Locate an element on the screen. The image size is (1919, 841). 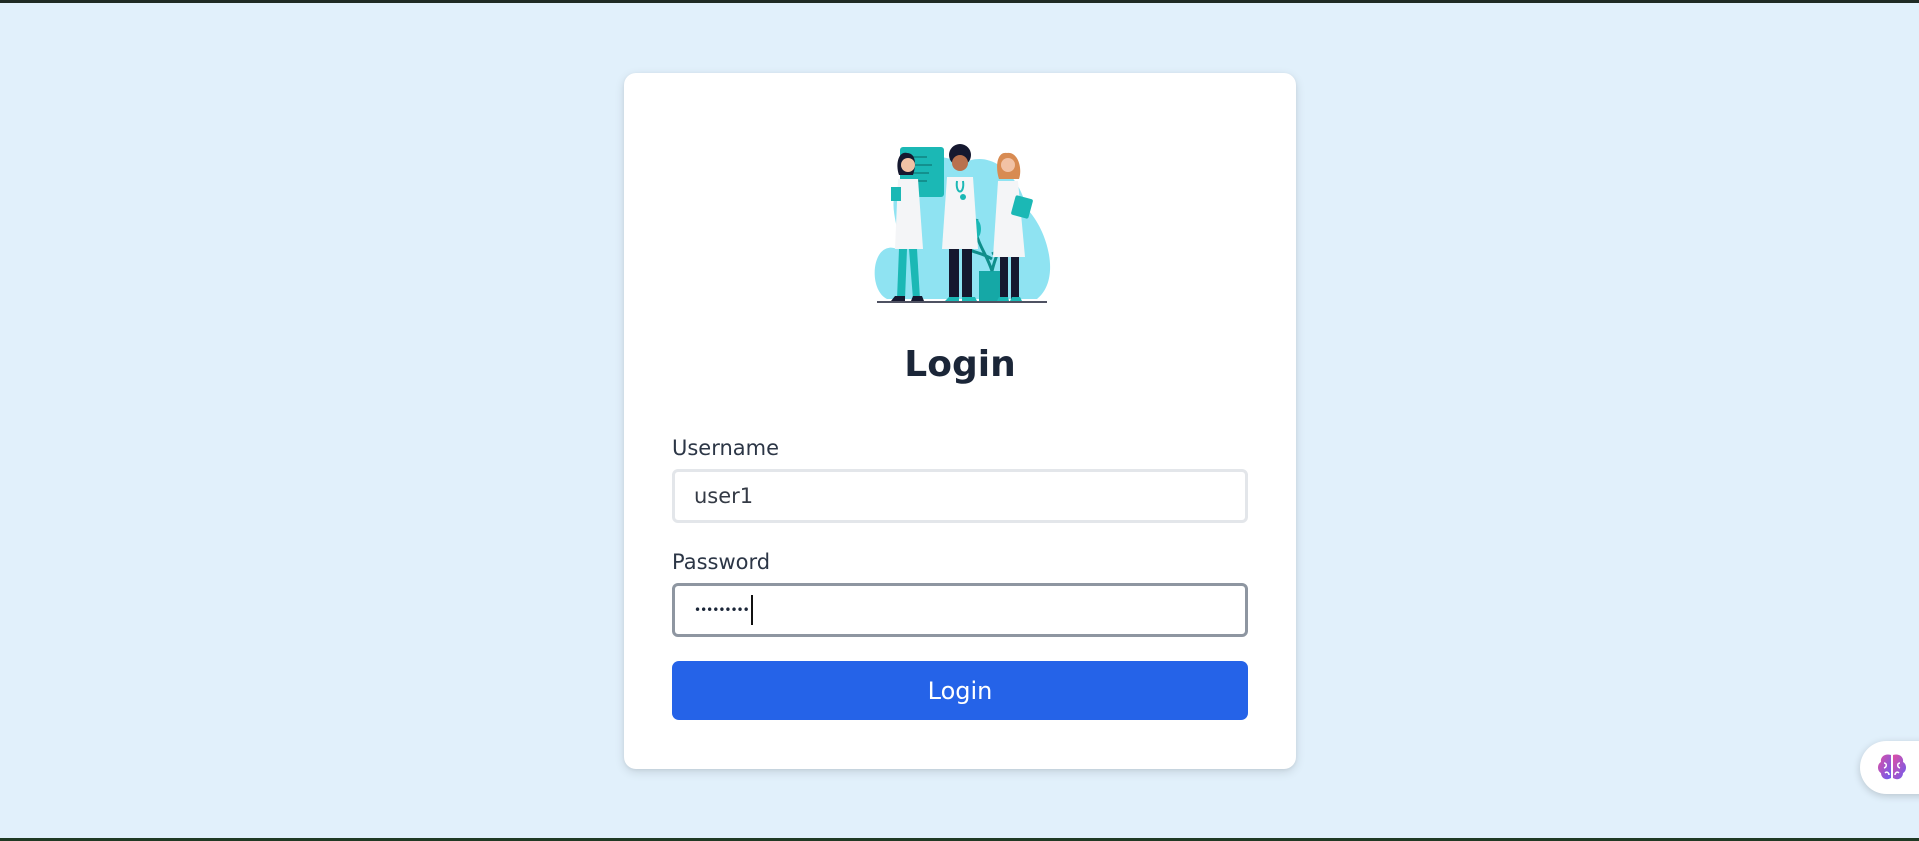
password-value: ••••••••• is located at coordinates (722, 610).